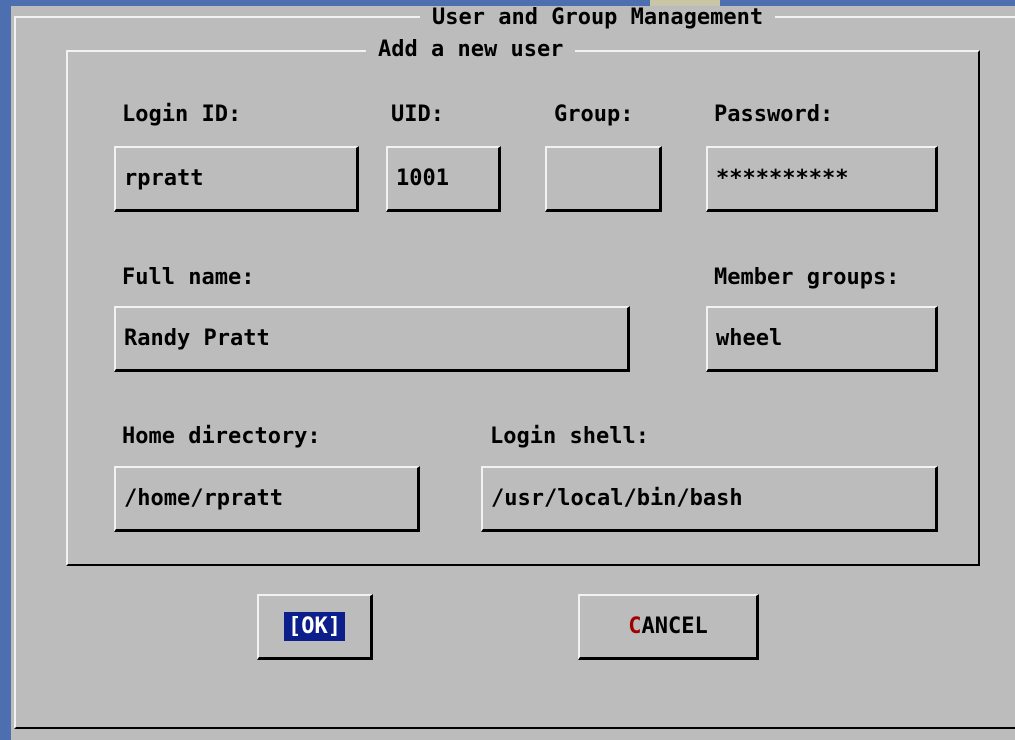 This screenshot has height=740, width=1015. I want to click on ok-button: [OK], so click(315, 627).